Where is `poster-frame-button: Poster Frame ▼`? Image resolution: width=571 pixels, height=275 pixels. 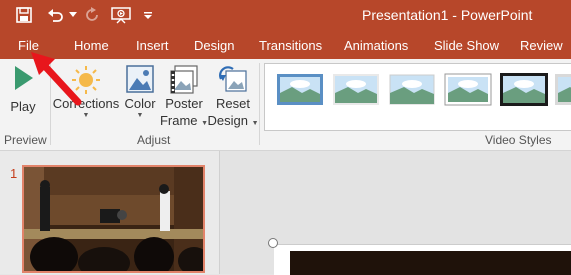
poster-frame-button: Poster Frame ▼ is located at coordinates (184, 98).